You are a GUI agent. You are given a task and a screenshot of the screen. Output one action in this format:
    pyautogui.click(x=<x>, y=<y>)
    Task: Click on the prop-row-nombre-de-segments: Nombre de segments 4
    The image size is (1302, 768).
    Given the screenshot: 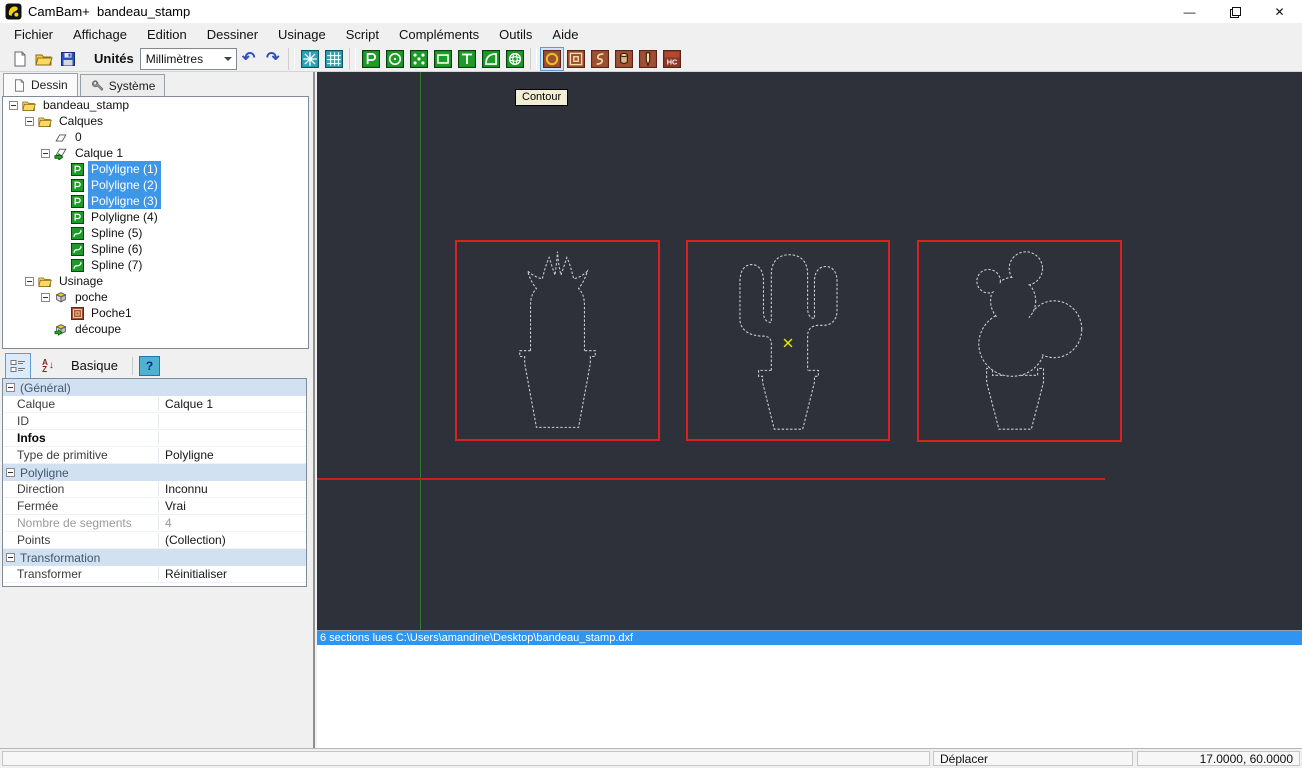 What is the action you would take?
    pyautogui.click(x=154, y=523)
    